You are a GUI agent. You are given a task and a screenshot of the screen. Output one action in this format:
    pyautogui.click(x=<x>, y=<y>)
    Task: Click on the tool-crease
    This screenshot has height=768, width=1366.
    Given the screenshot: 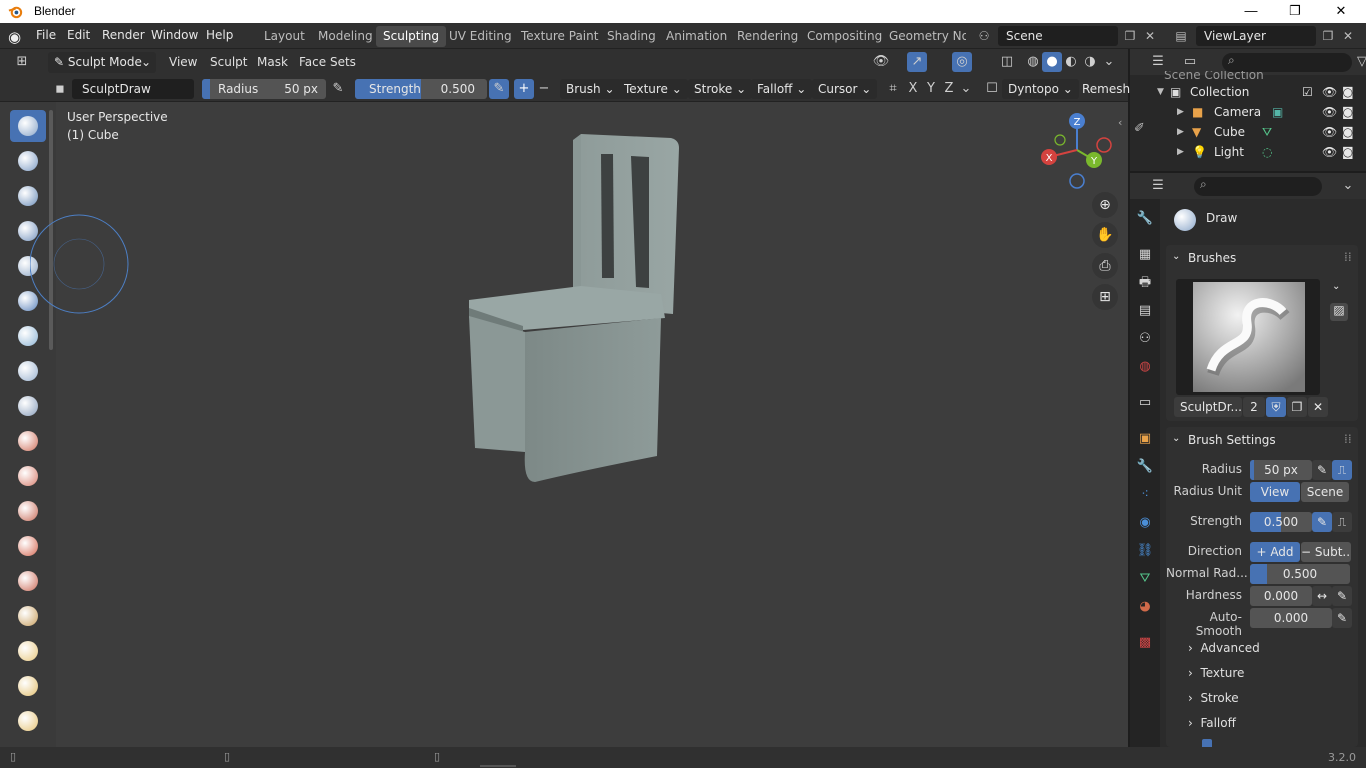 What is the action you would take?
    pyautogui.click(x=28, y=406)
    